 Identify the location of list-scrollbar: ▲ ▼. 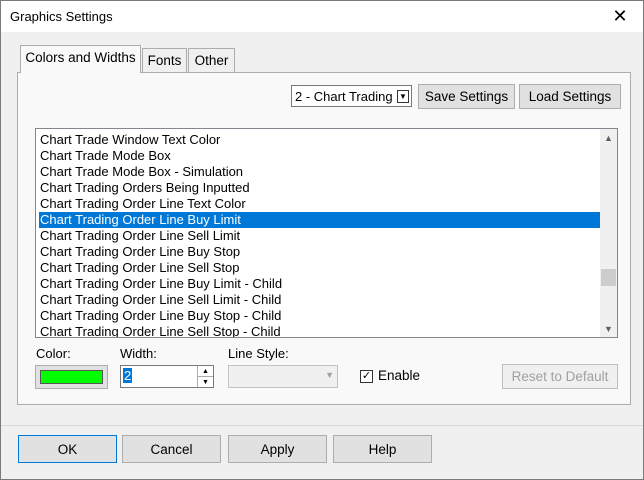
(608, 233).